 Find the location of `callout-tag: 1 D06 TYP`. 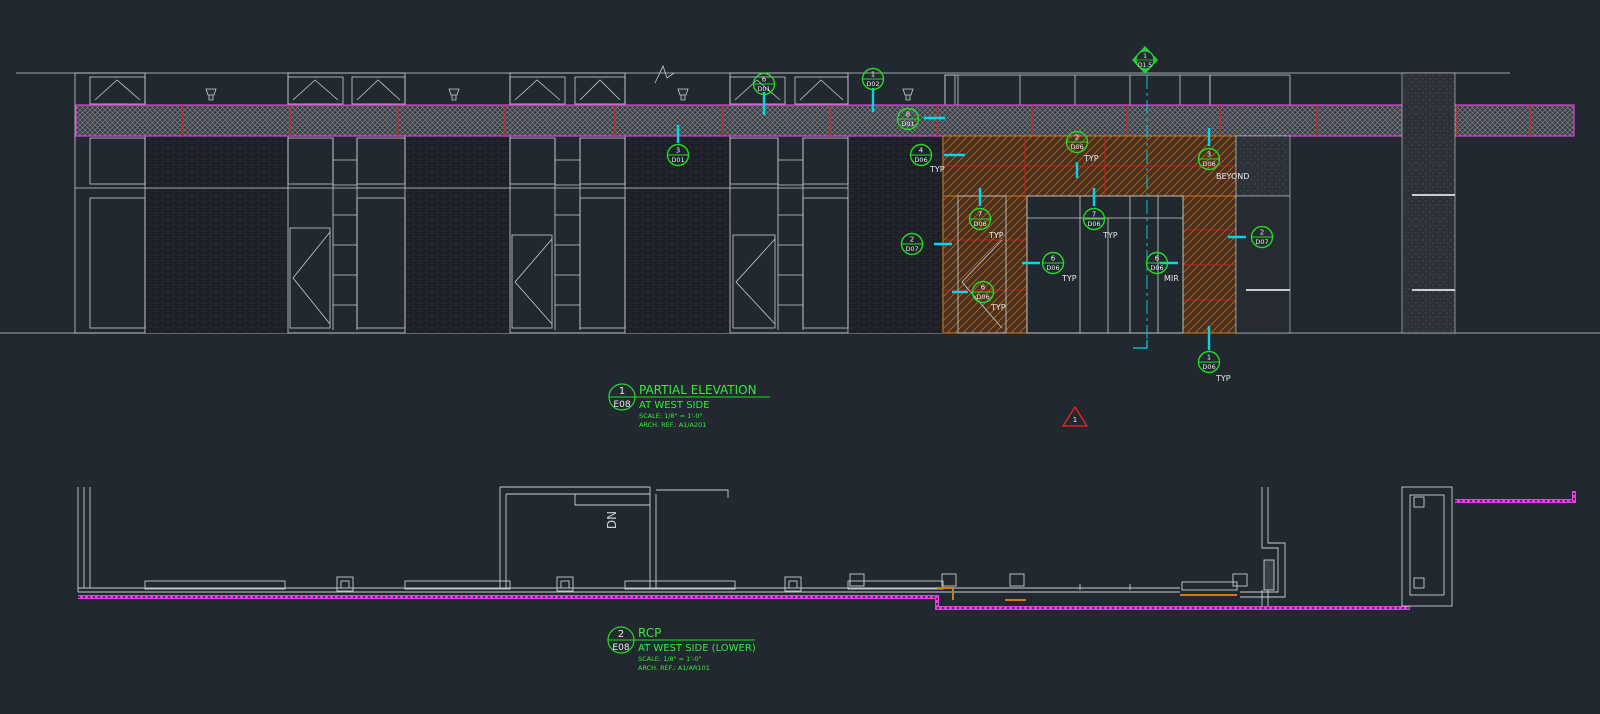

callout-tag: 1 D06 TYP is located at coordinates (1214, 367).